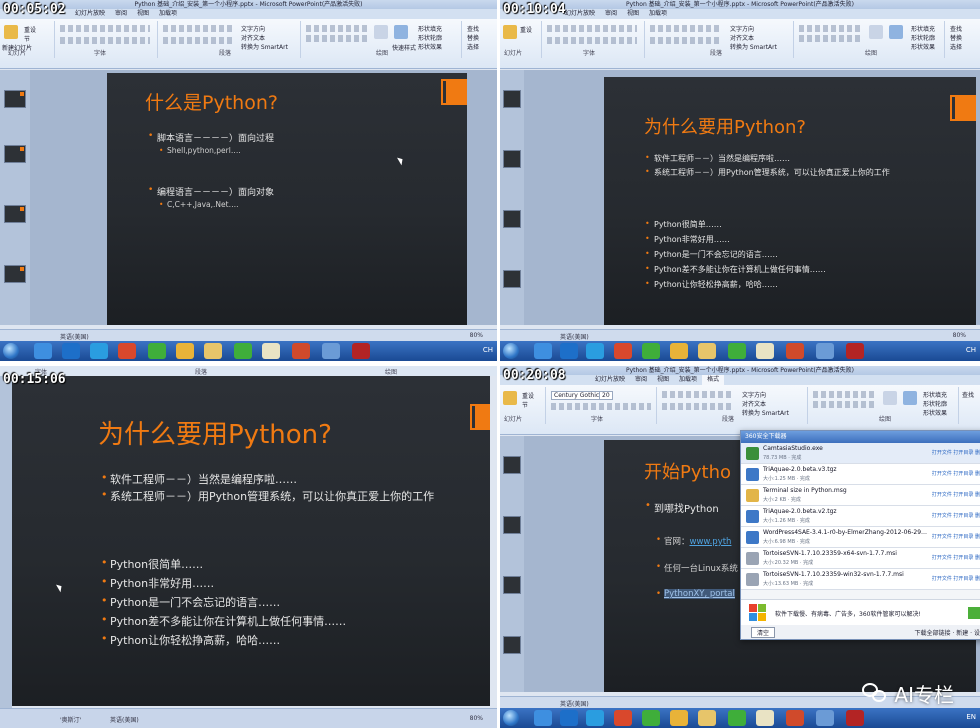  I want to click on promo-action-button, so click(974, 613).